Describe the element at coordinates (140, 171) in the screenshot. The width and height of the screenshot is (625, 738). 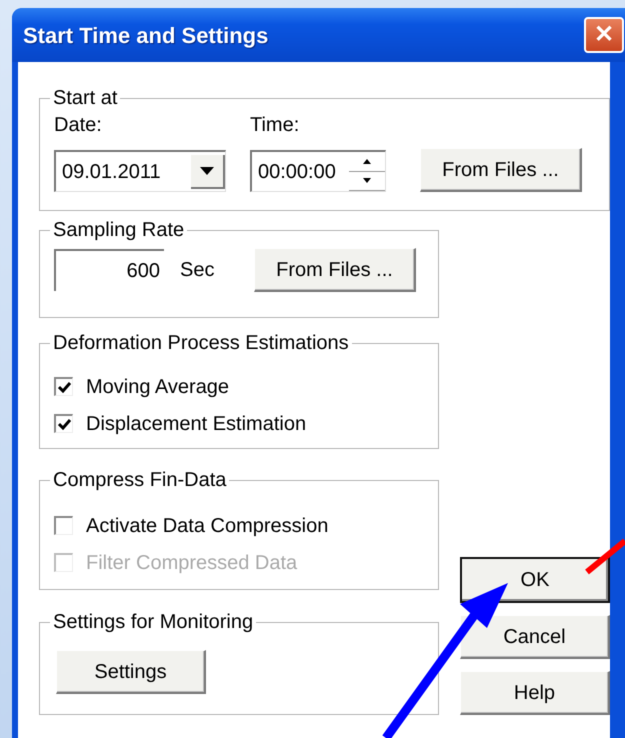
I see `date-dropdown: 09.01.2011` at that location.